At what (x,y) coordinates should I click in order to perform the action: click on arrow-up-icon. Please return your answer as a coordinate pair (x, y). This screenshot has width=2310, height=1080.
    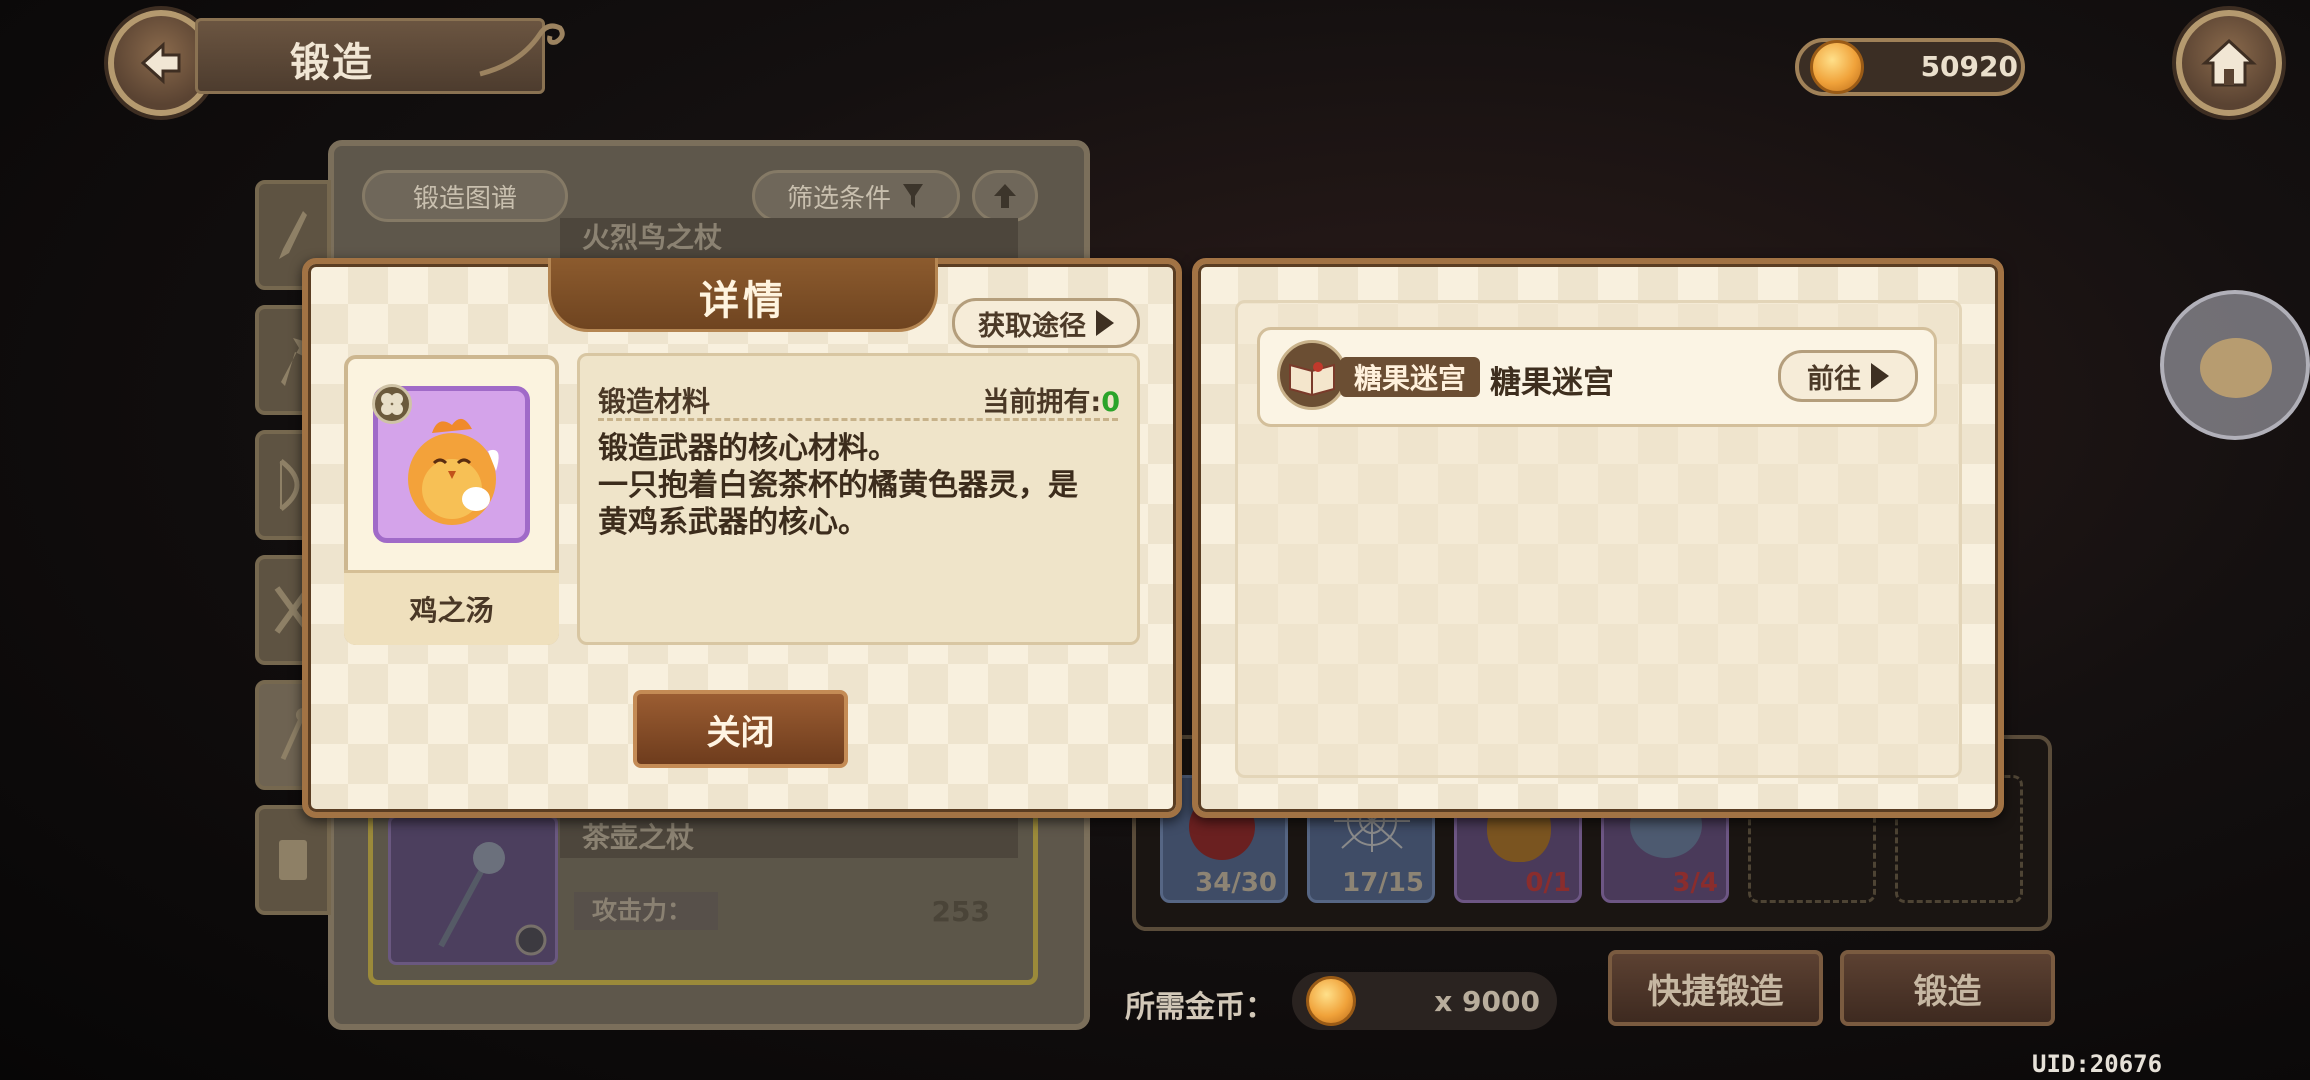
    Looking at the image, I should click on (1005, 196).